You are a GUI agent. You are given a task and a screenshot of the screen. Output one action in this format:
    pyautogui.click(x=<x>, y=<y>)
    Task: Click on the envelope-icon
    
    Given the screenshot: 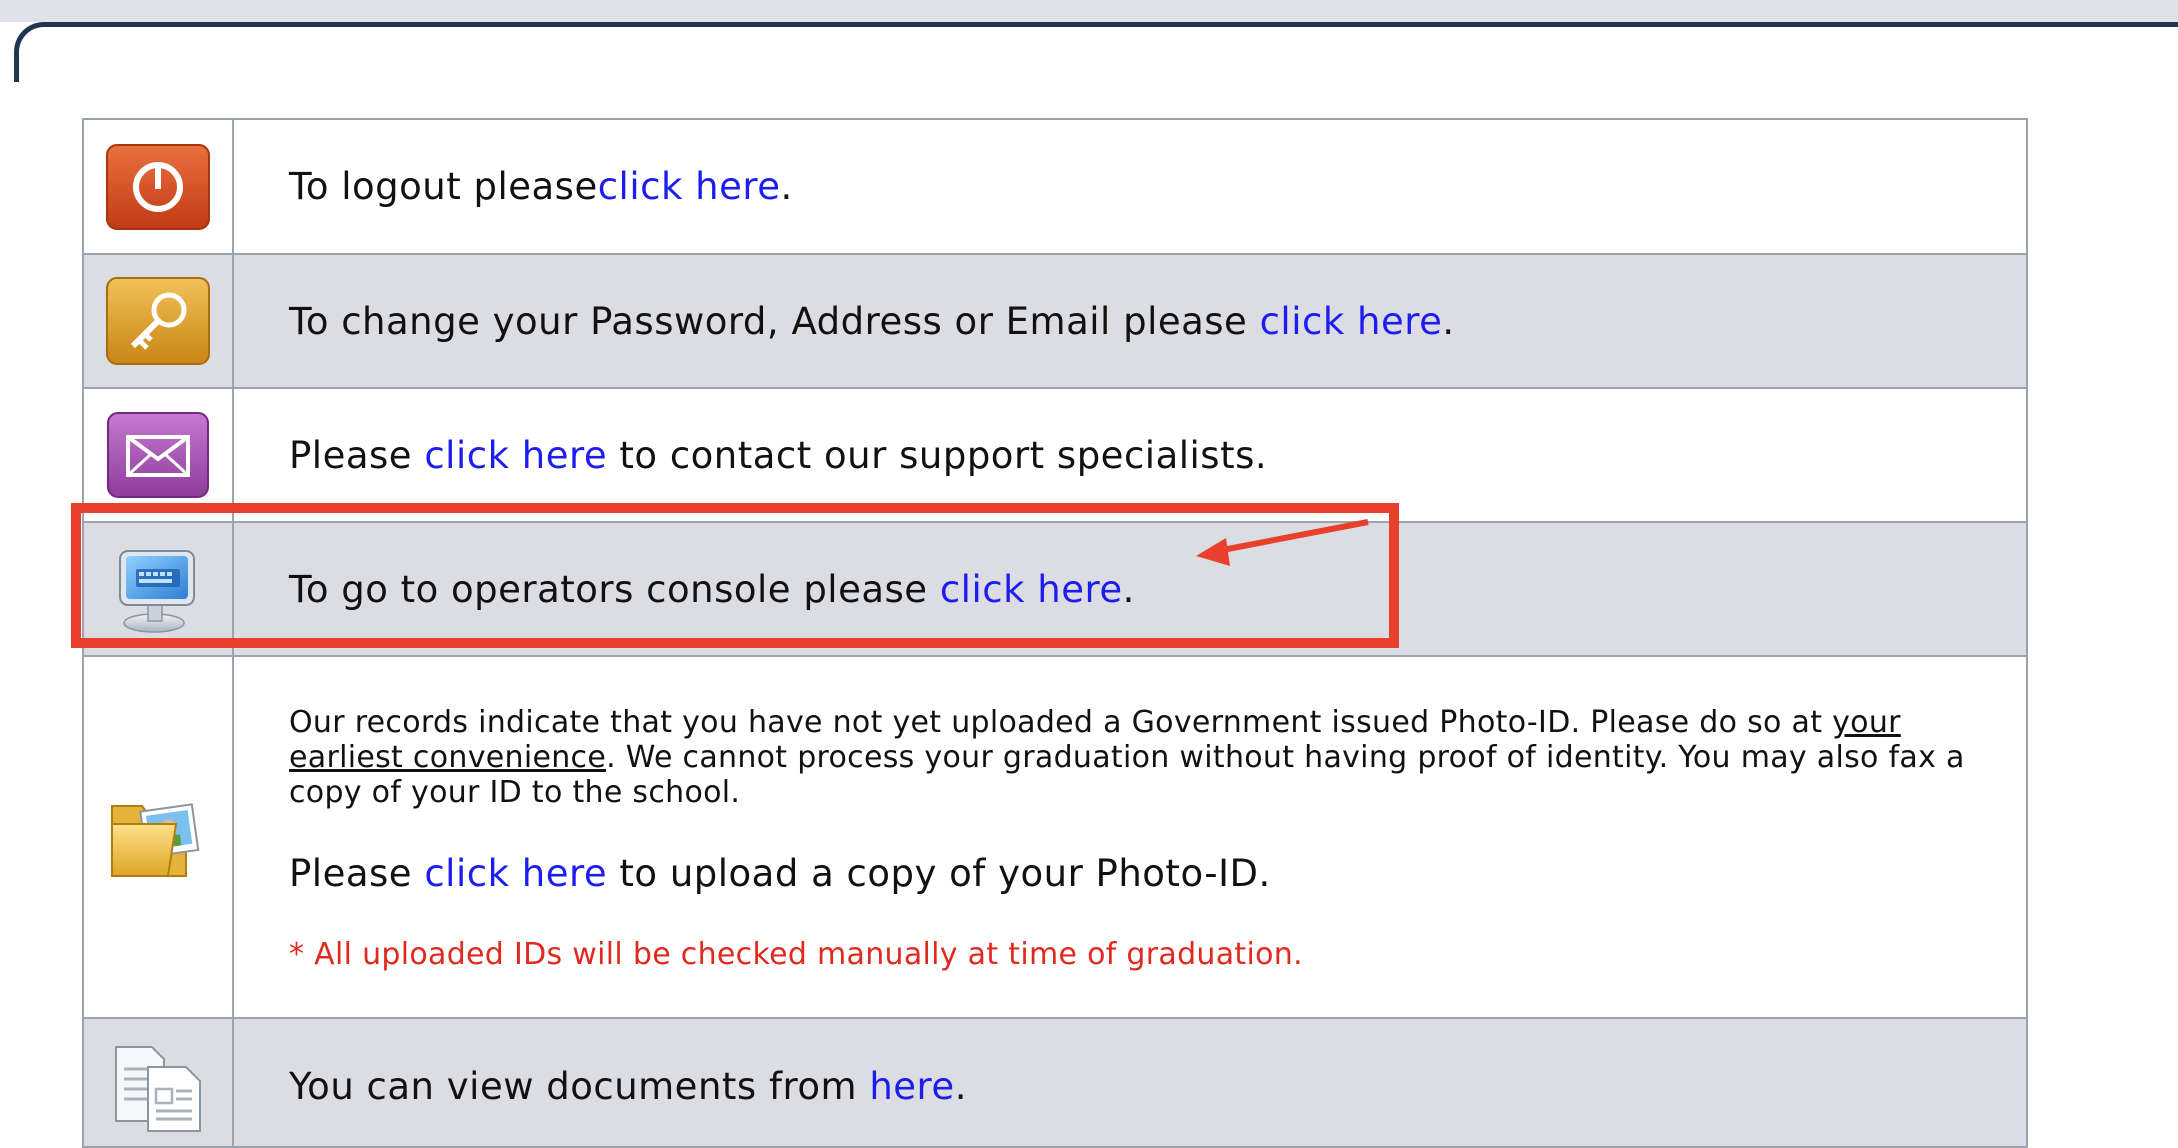 What is the action you would take?
    pyautogui.click(x=159, y=455)
    